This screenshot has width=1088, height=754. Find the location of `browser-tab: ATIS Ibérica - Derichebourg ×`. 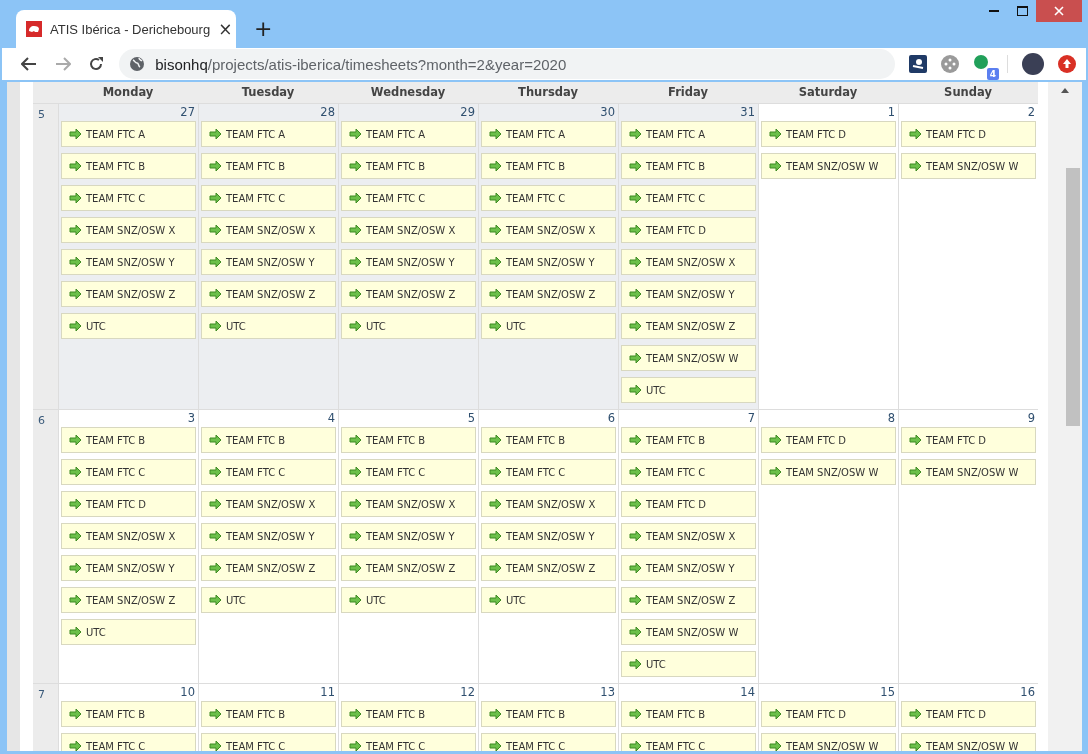

browser-tab: ATIS Ibérica - Derichebourg × is located at coordinates (126, 29).